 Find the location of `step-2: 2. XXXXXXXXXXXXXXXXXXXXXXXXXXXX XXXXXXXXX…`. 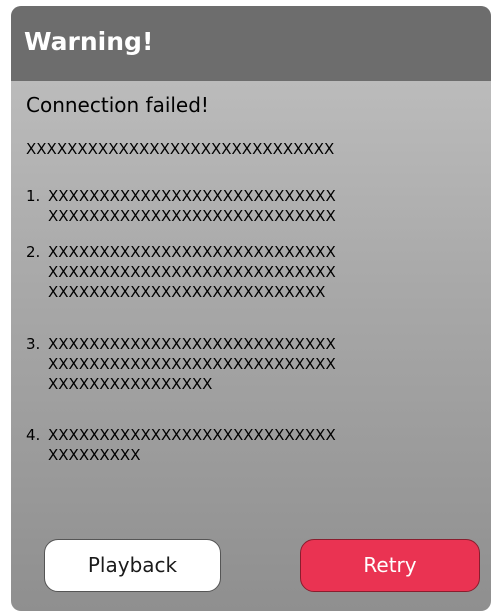

step-2: 2. XXXXXXXXXXXXXXXXXXXXXXXXXXXX XXXXXXXXX… is located at coordinates (181, 272).